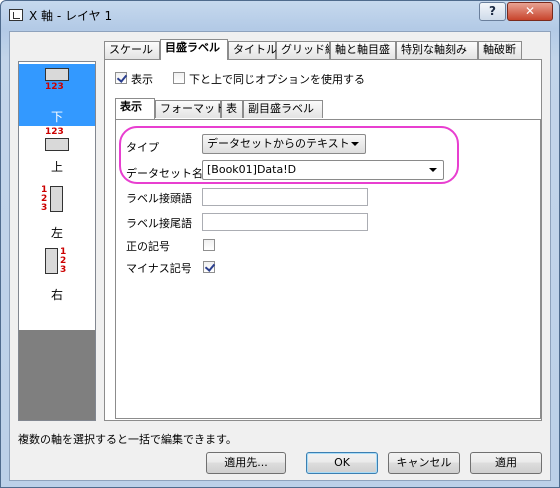 Image resolution: width=560 pixels, height=488 pixels. I want to click on prefix-input, so click(285, 197).